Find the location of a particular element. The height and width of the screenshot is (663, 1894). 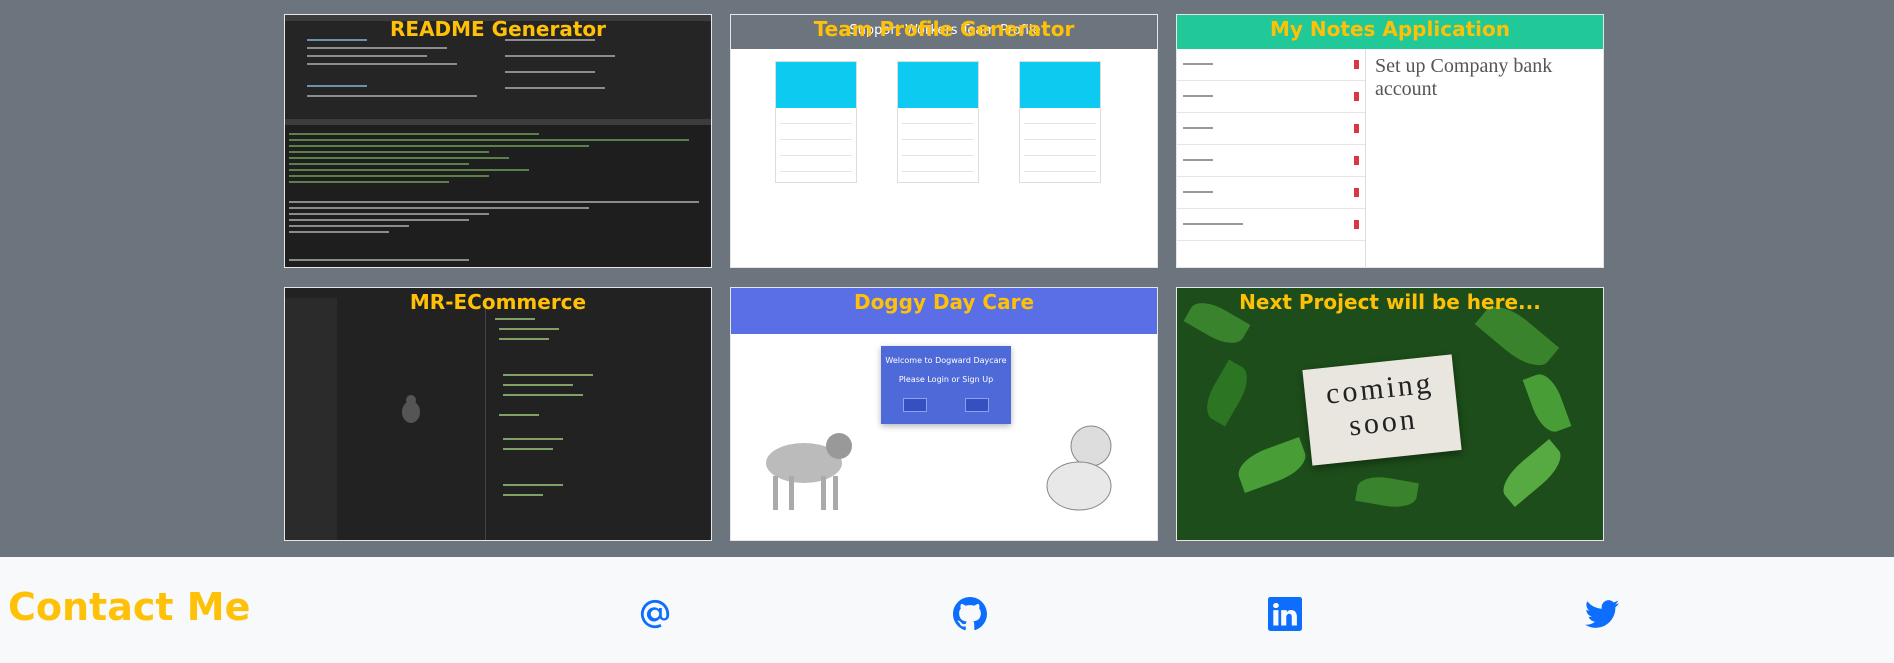

project-screenshot: Support Workers Team Profile is located at coordinates (944, 141).